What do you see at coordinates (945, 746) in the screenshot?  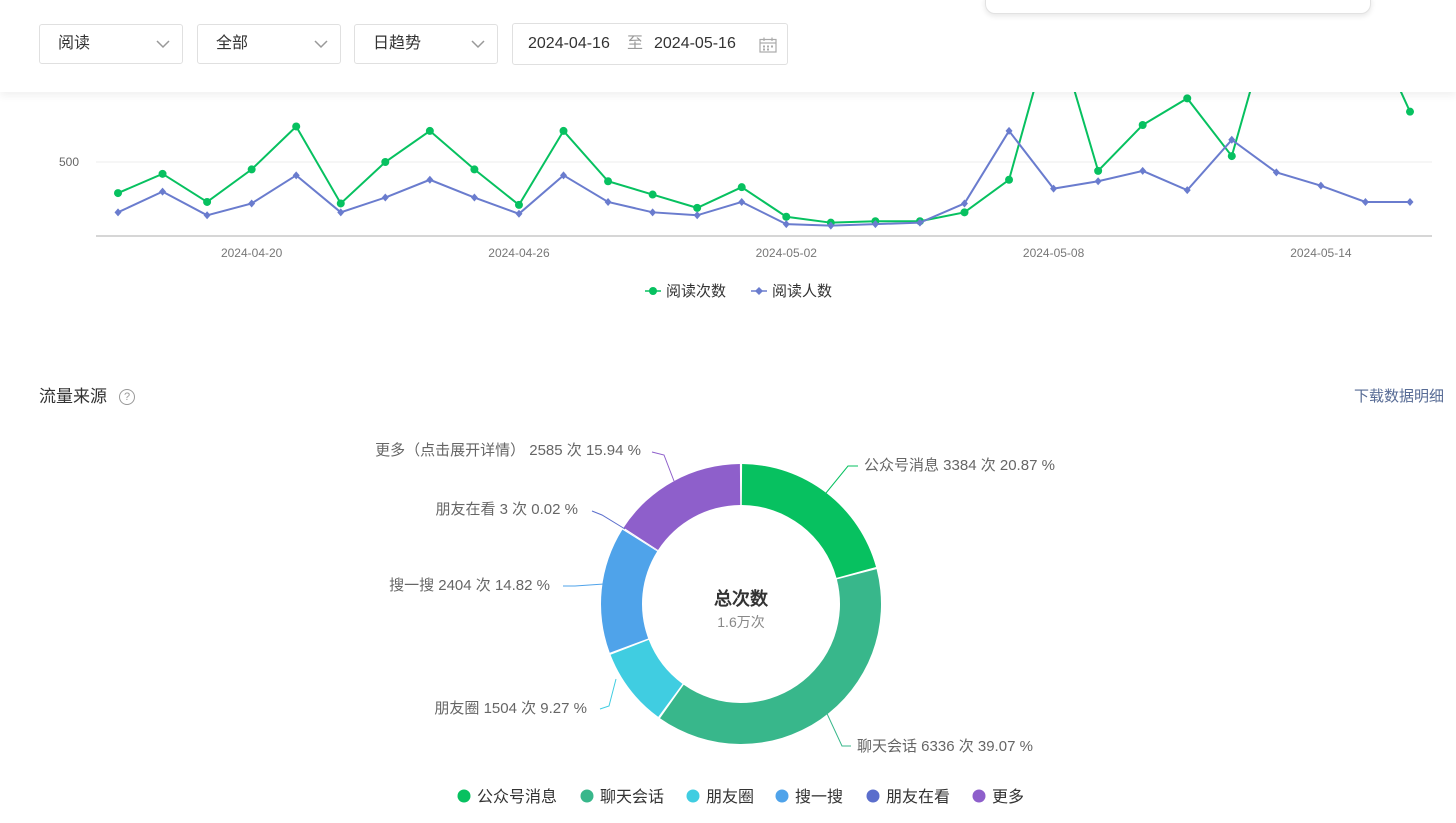 I see `callout-label-chat: 聊天会话 6336 次 39.07 %` at bounding box center [945, 746].